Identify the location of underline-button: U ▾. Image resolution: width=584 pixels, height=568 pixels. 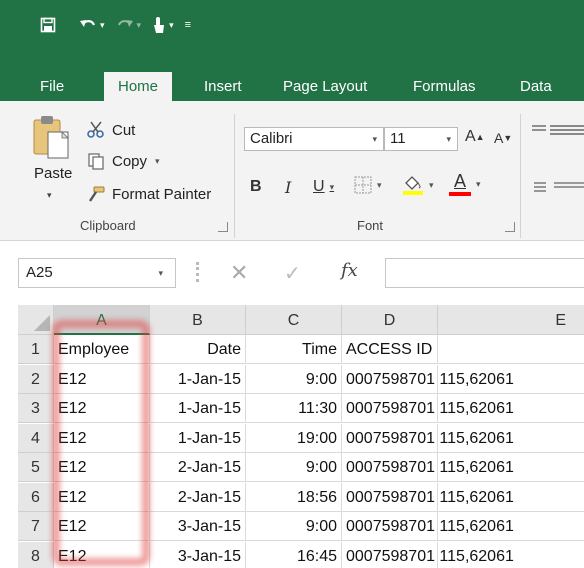
(323, 187).